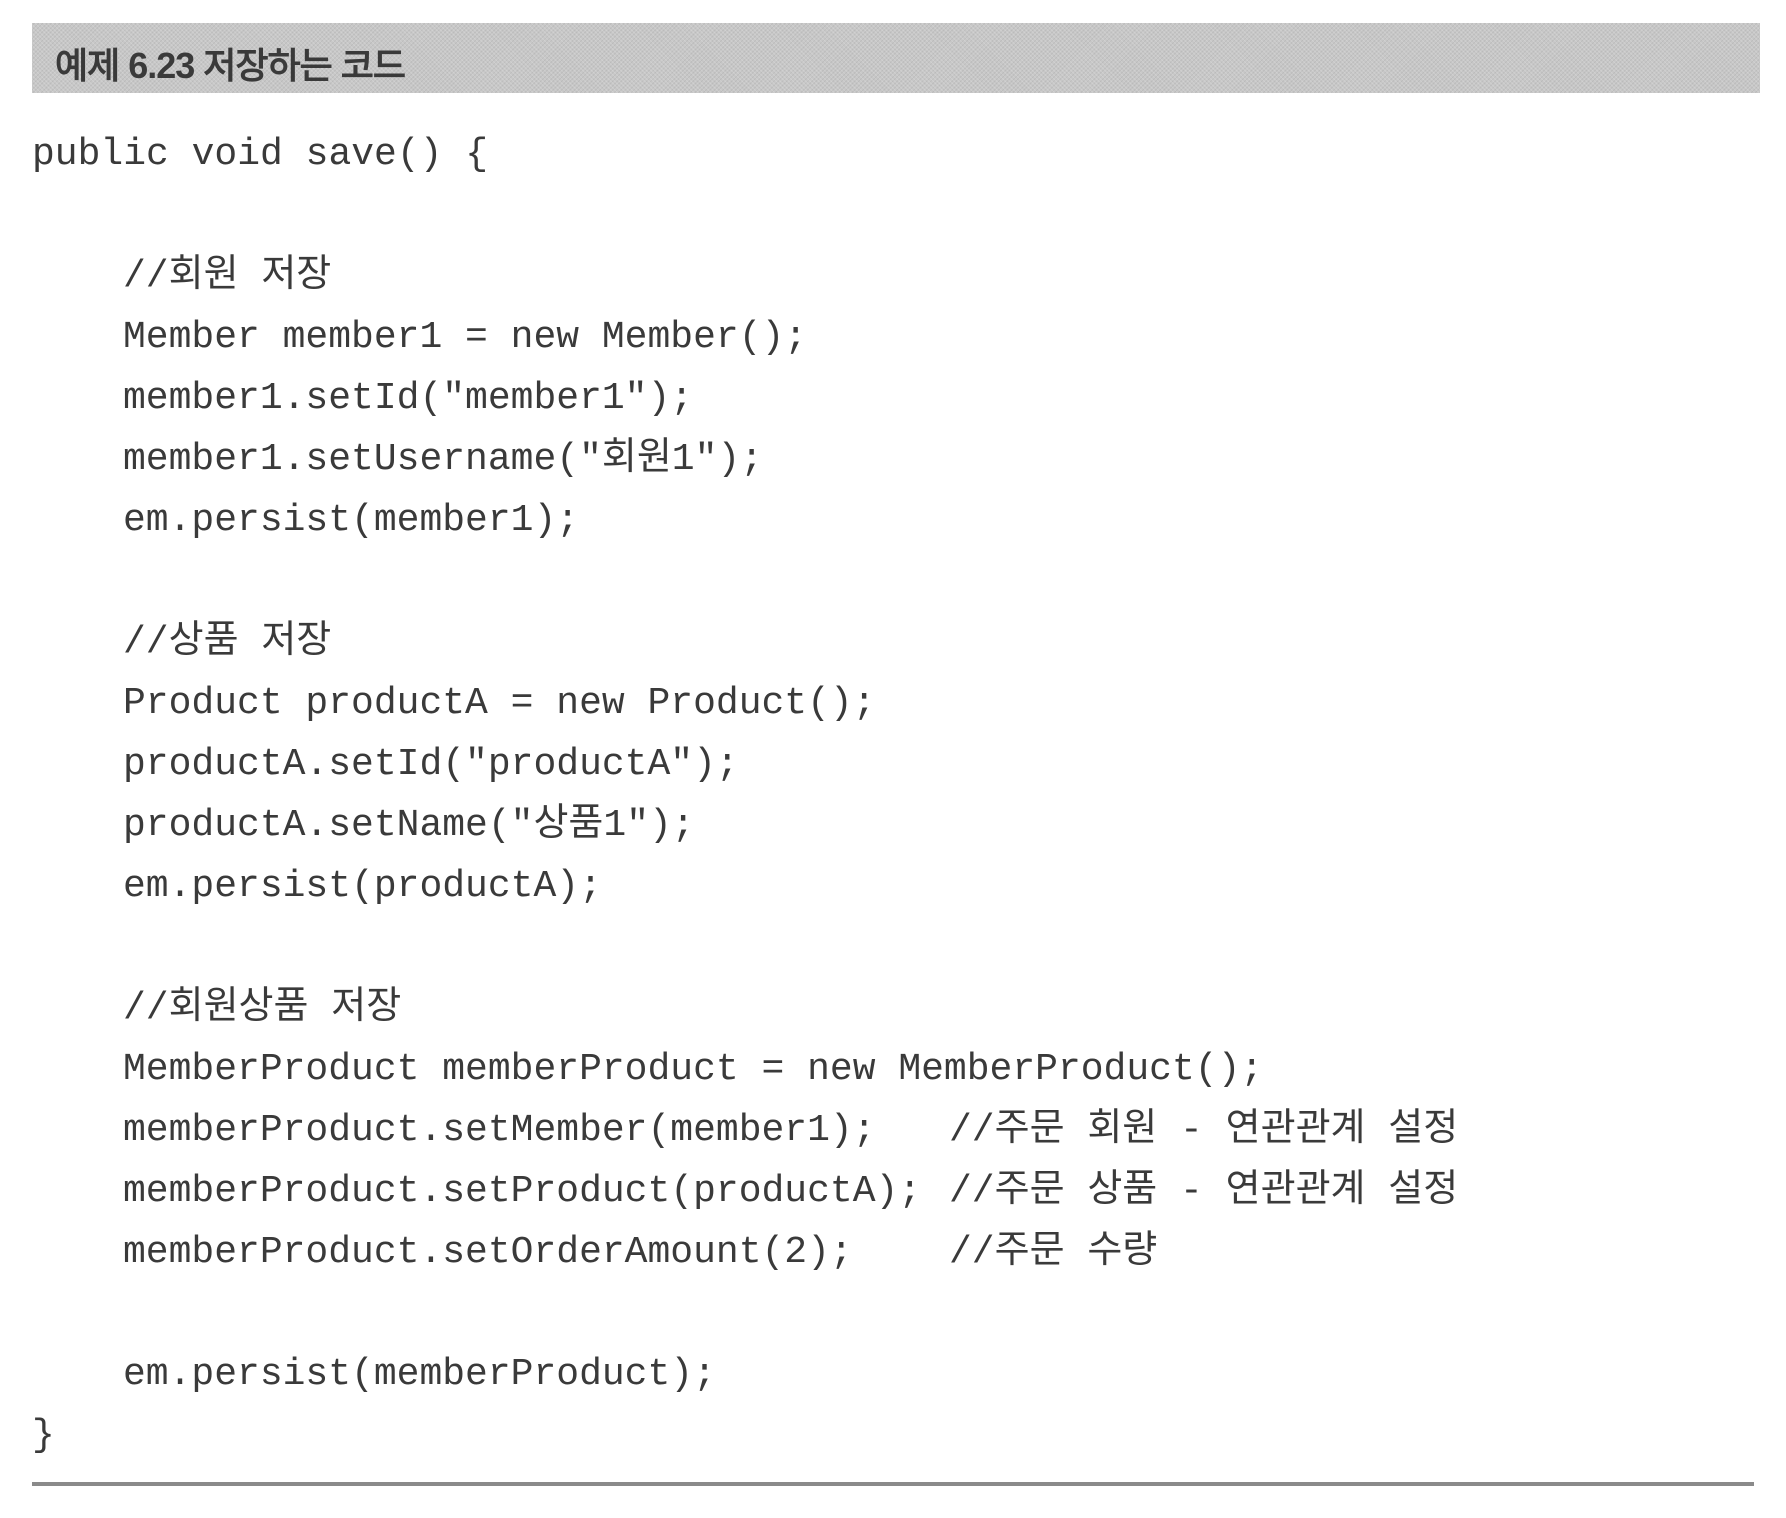  What do you see at coordinates (896, 58) in the screenshot?
I see `example-caption-bar: 예제 6.23 저장하는 코드` at bounding box center [896, 58].